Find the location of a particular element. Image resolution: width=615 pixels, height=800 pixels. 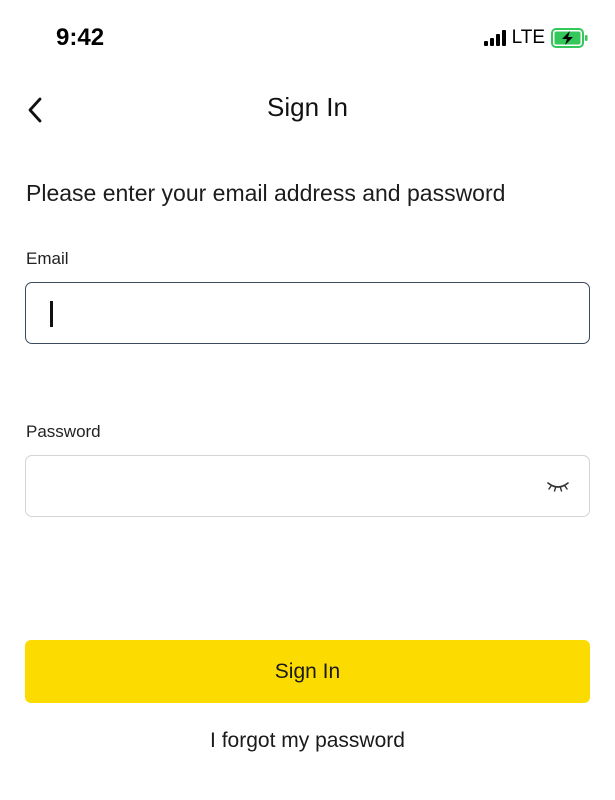

status-indicators: LTE is located at coordinates (536, 38).